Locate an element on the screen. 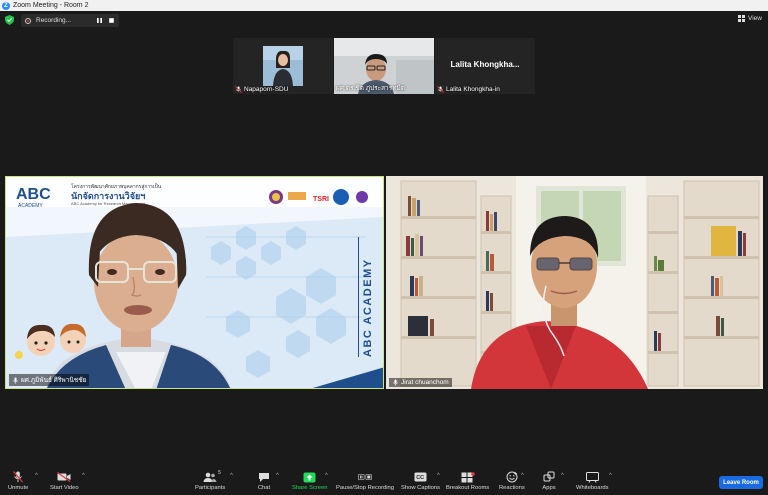 The width and height of the screenshot is (768, 495). whiteboards-button: Whiteboards is located at coordinates (592, 481).